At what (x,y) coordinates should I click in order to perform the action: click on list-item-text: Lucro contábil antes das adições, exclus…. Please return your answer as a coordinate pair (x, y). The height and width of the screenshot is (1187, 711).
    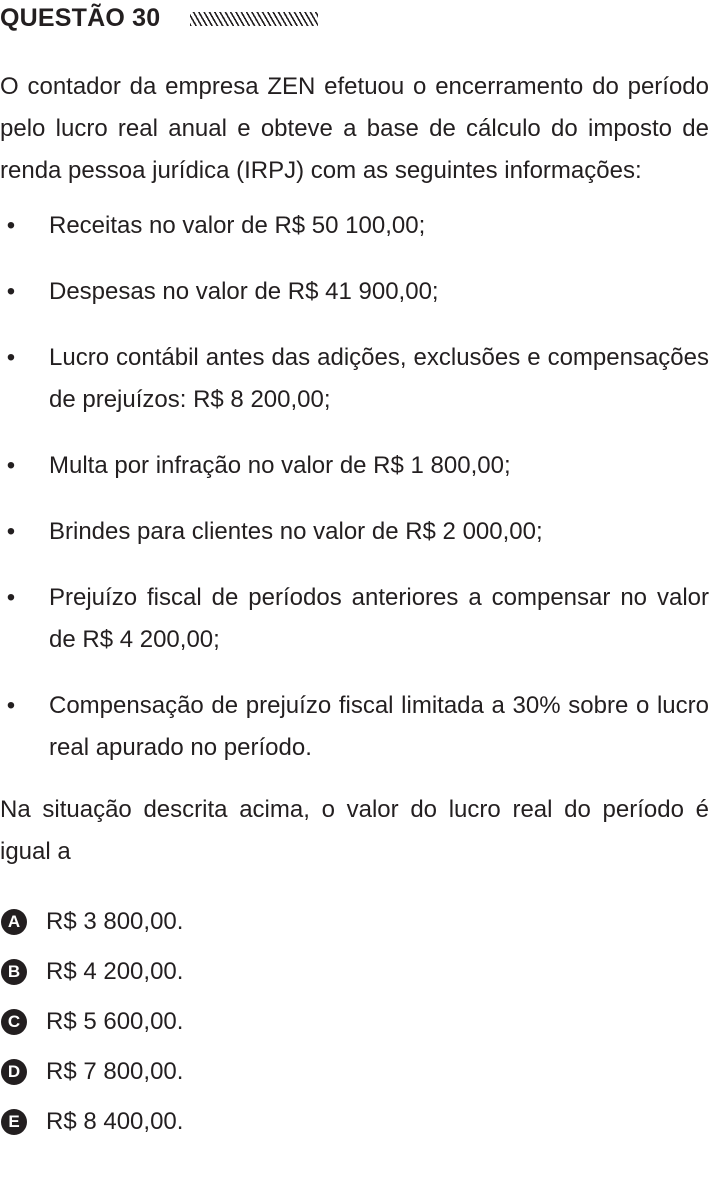
    Looking at the image, I should click on (379, 378).